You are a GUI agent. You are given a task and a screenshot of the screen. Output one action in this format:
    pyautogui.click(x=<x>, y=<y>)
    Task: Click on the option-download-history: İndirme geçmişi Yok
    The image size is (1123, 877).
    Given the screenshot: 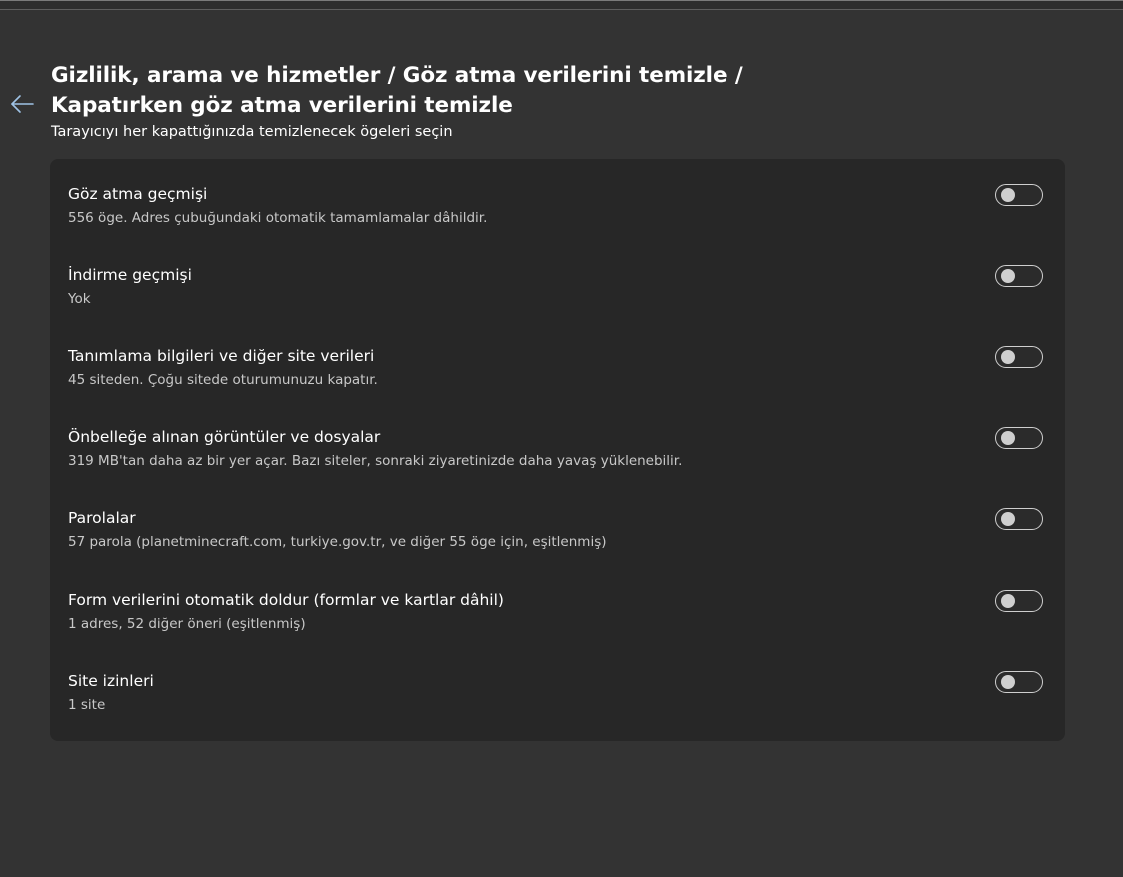 What is the action you would take?
    pyautogui.click(x=558, y=295)
    